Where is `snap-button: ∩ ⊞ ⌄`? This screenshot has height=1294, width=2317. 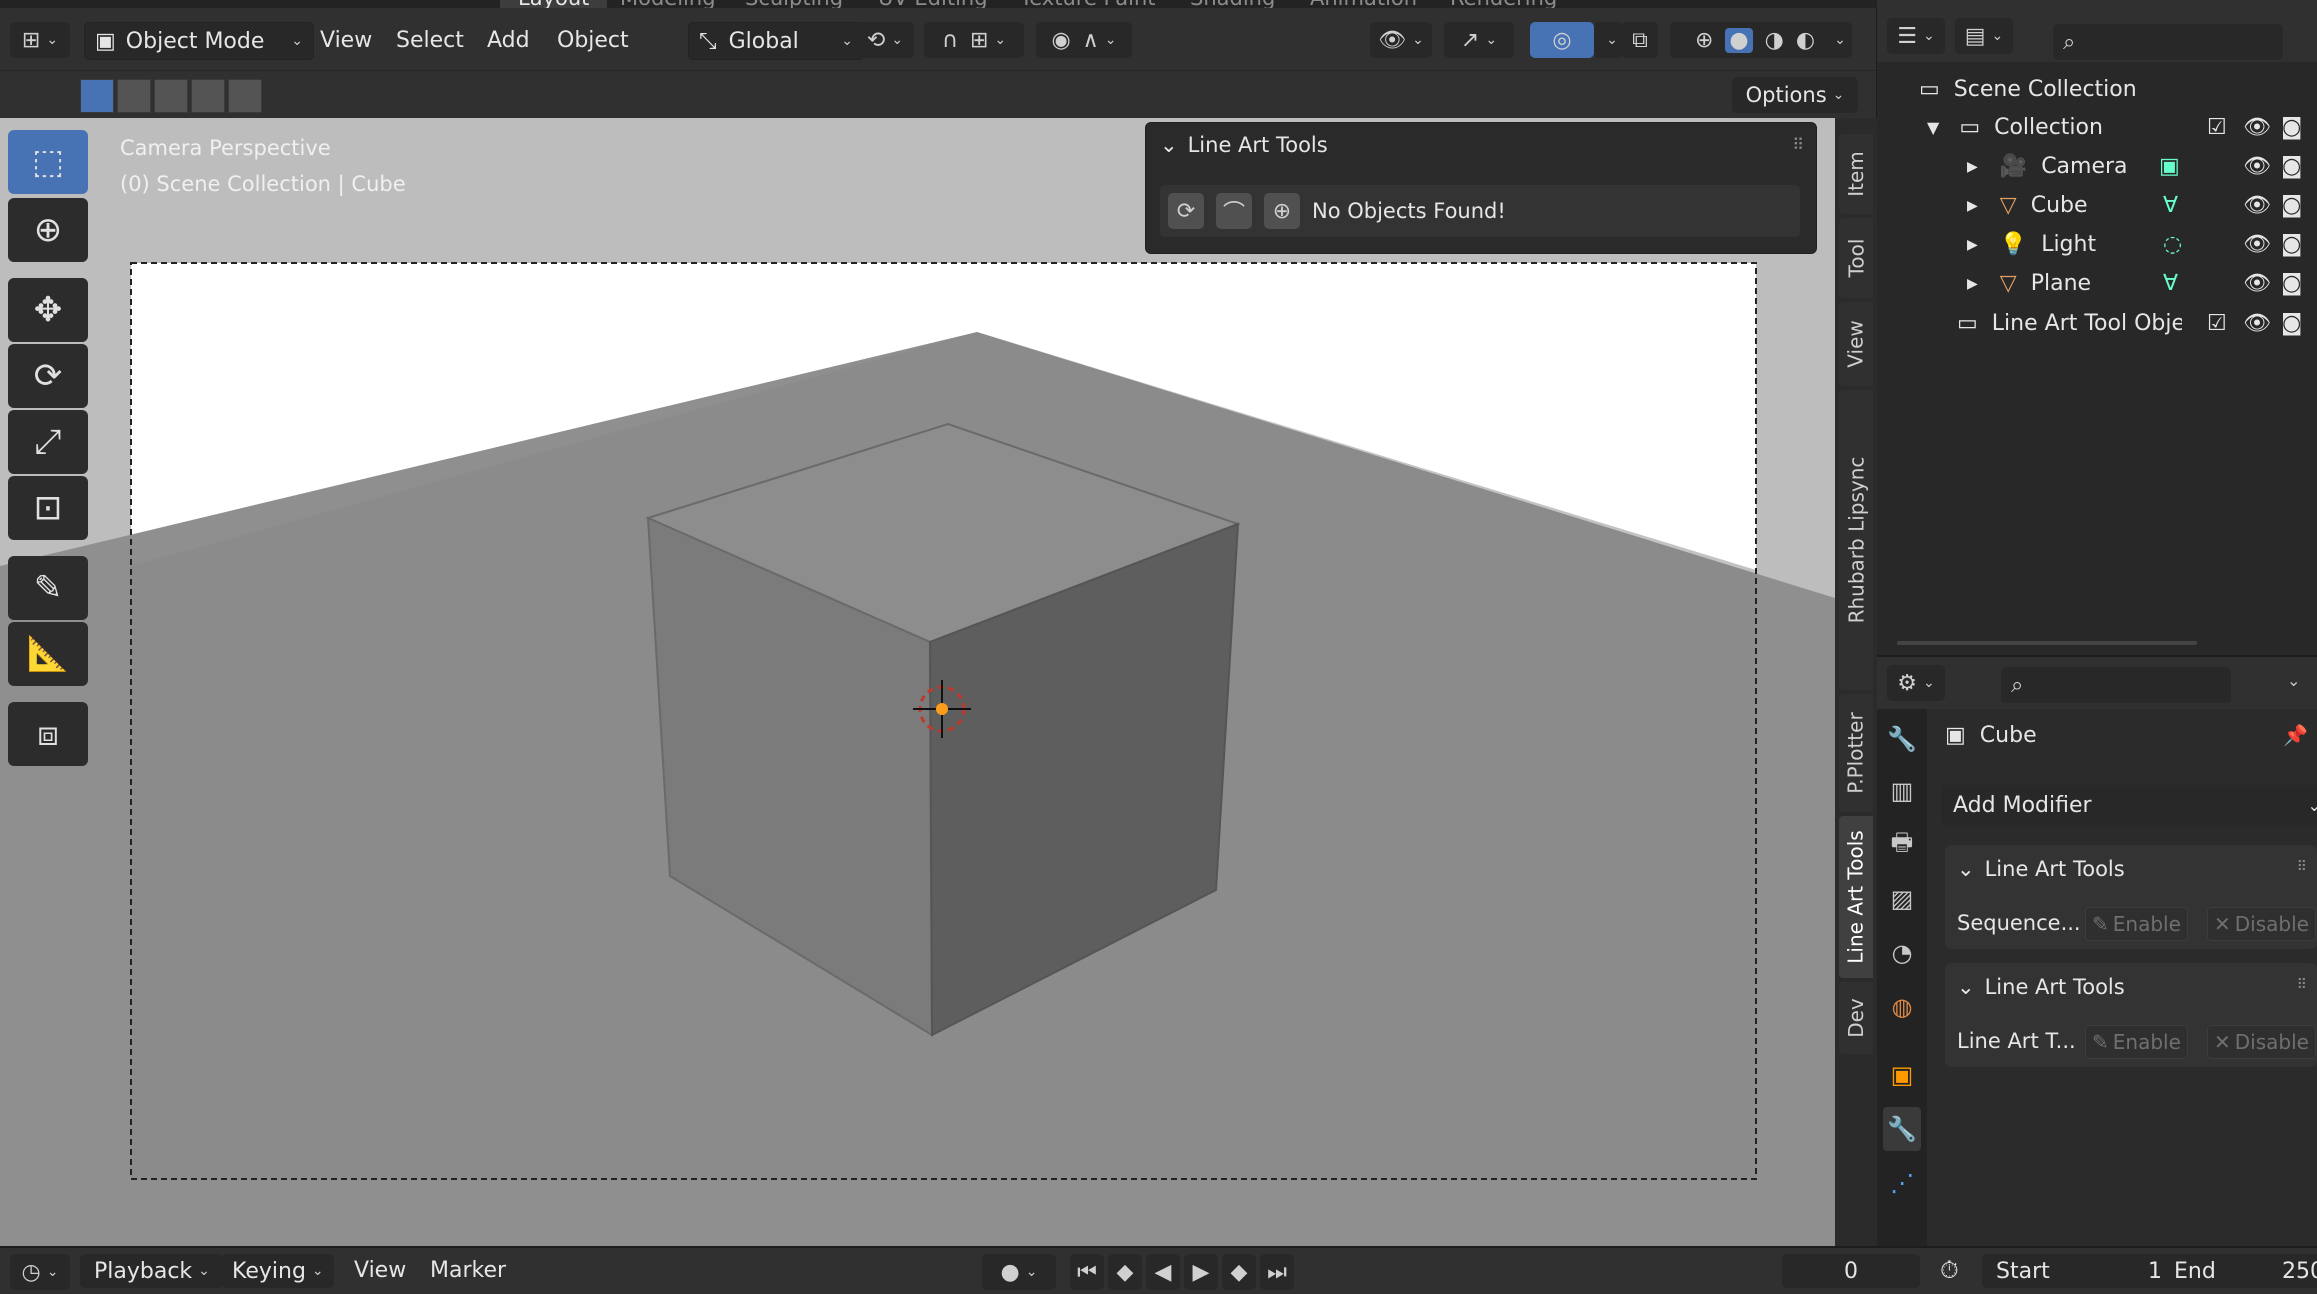
snap-button: ∩ ⊞ ⌄ is located at coordinates (974, 40).